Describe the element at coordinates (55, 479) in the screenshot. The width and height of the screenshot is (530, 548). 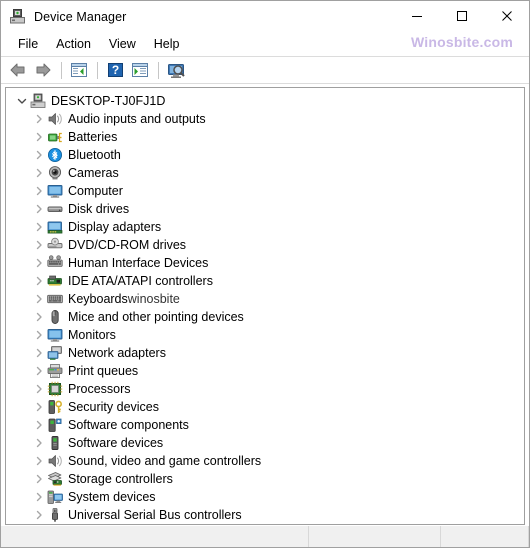
I see `storage-controller-icon` at that location.